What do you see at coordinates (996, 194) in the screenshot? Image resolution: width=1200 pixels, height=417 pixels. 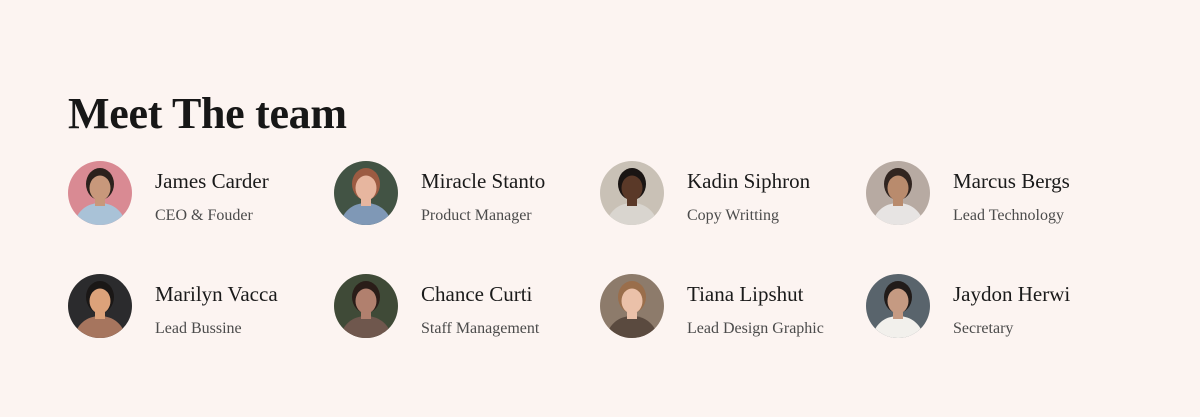 I see `team-member-card: Marcus Bergs Lead Technology` at bounding box center [996, 194].